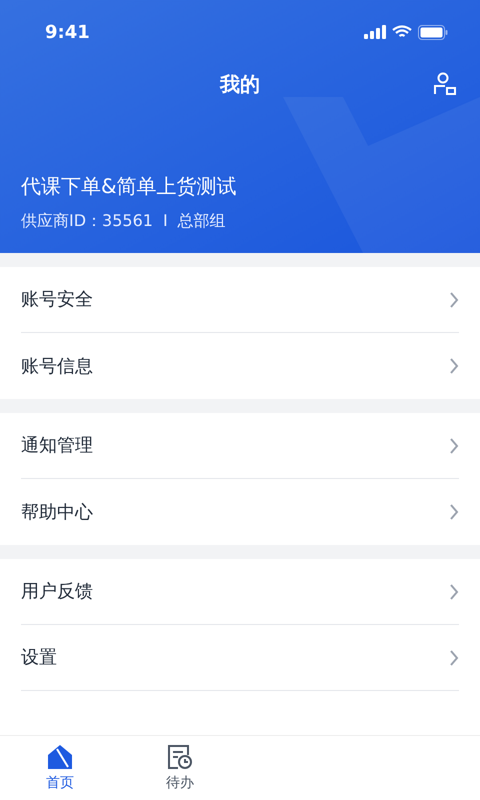 This screenshot has height=800, width=480. I want to click on signal-icon, so click(375, 32).